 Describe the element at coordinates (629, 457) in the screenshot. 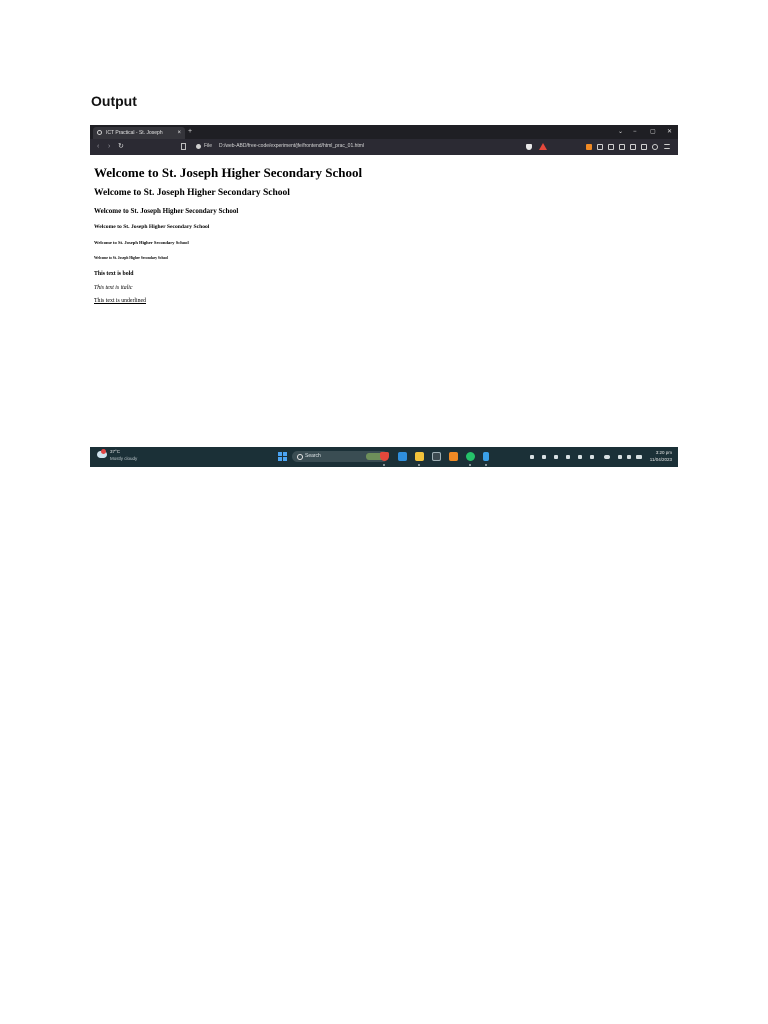

I see `volume-icon` at that location.